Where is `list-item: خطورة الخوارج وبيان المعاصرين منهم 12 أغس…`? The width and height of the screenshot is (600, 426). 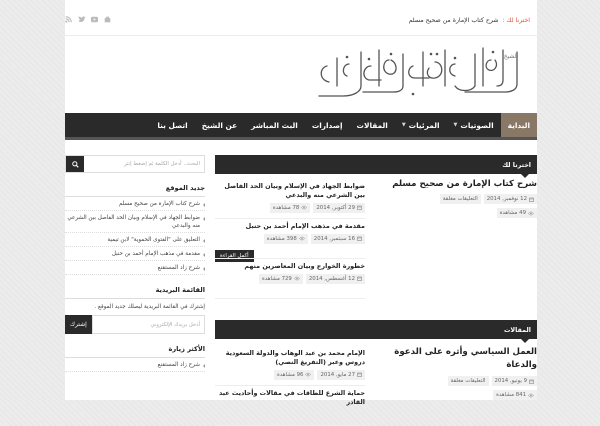
list-item: خطورة الخوارج وبيان المعاصرين منهم 12 أغس… is located at coordinates (290, 279).